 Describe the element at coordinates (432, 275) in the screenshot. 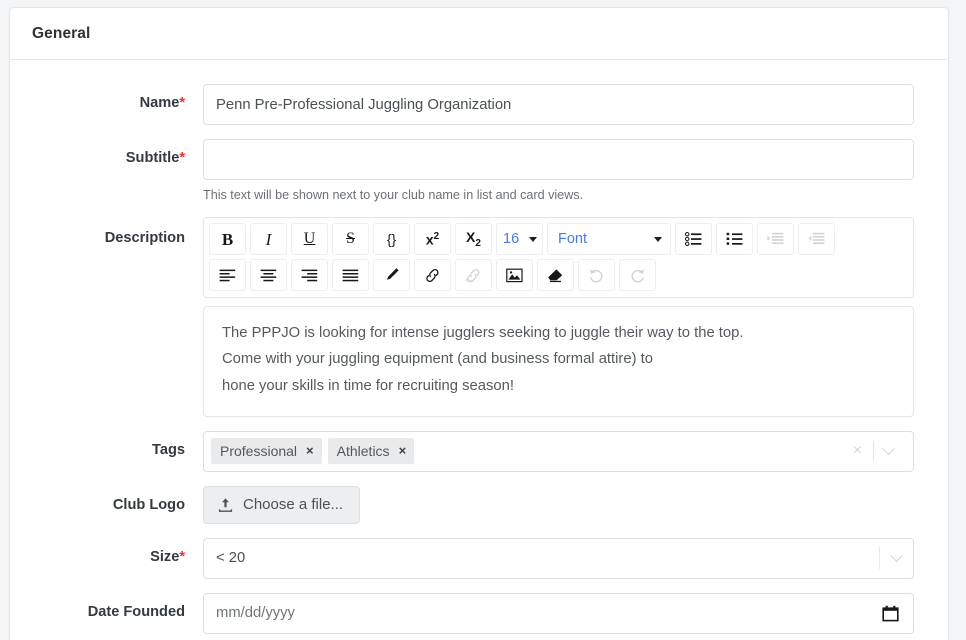

I see `link-icon` at that location.